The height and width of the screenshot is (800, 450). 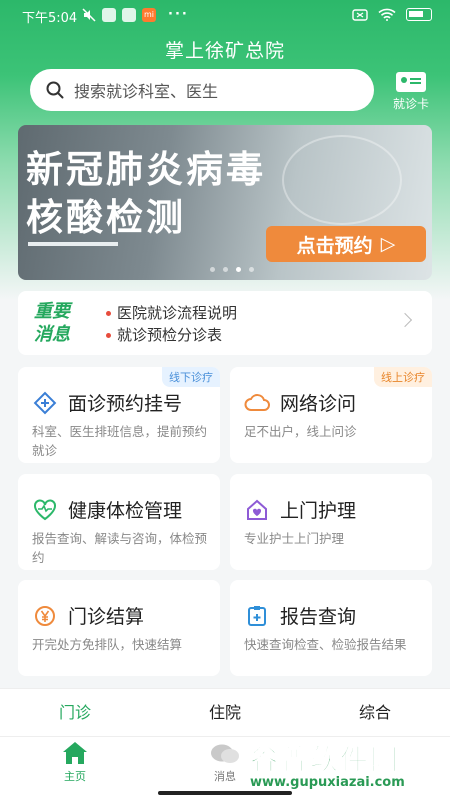 I want to click on nav-home-label: 主页, so click(x=75, y=776).